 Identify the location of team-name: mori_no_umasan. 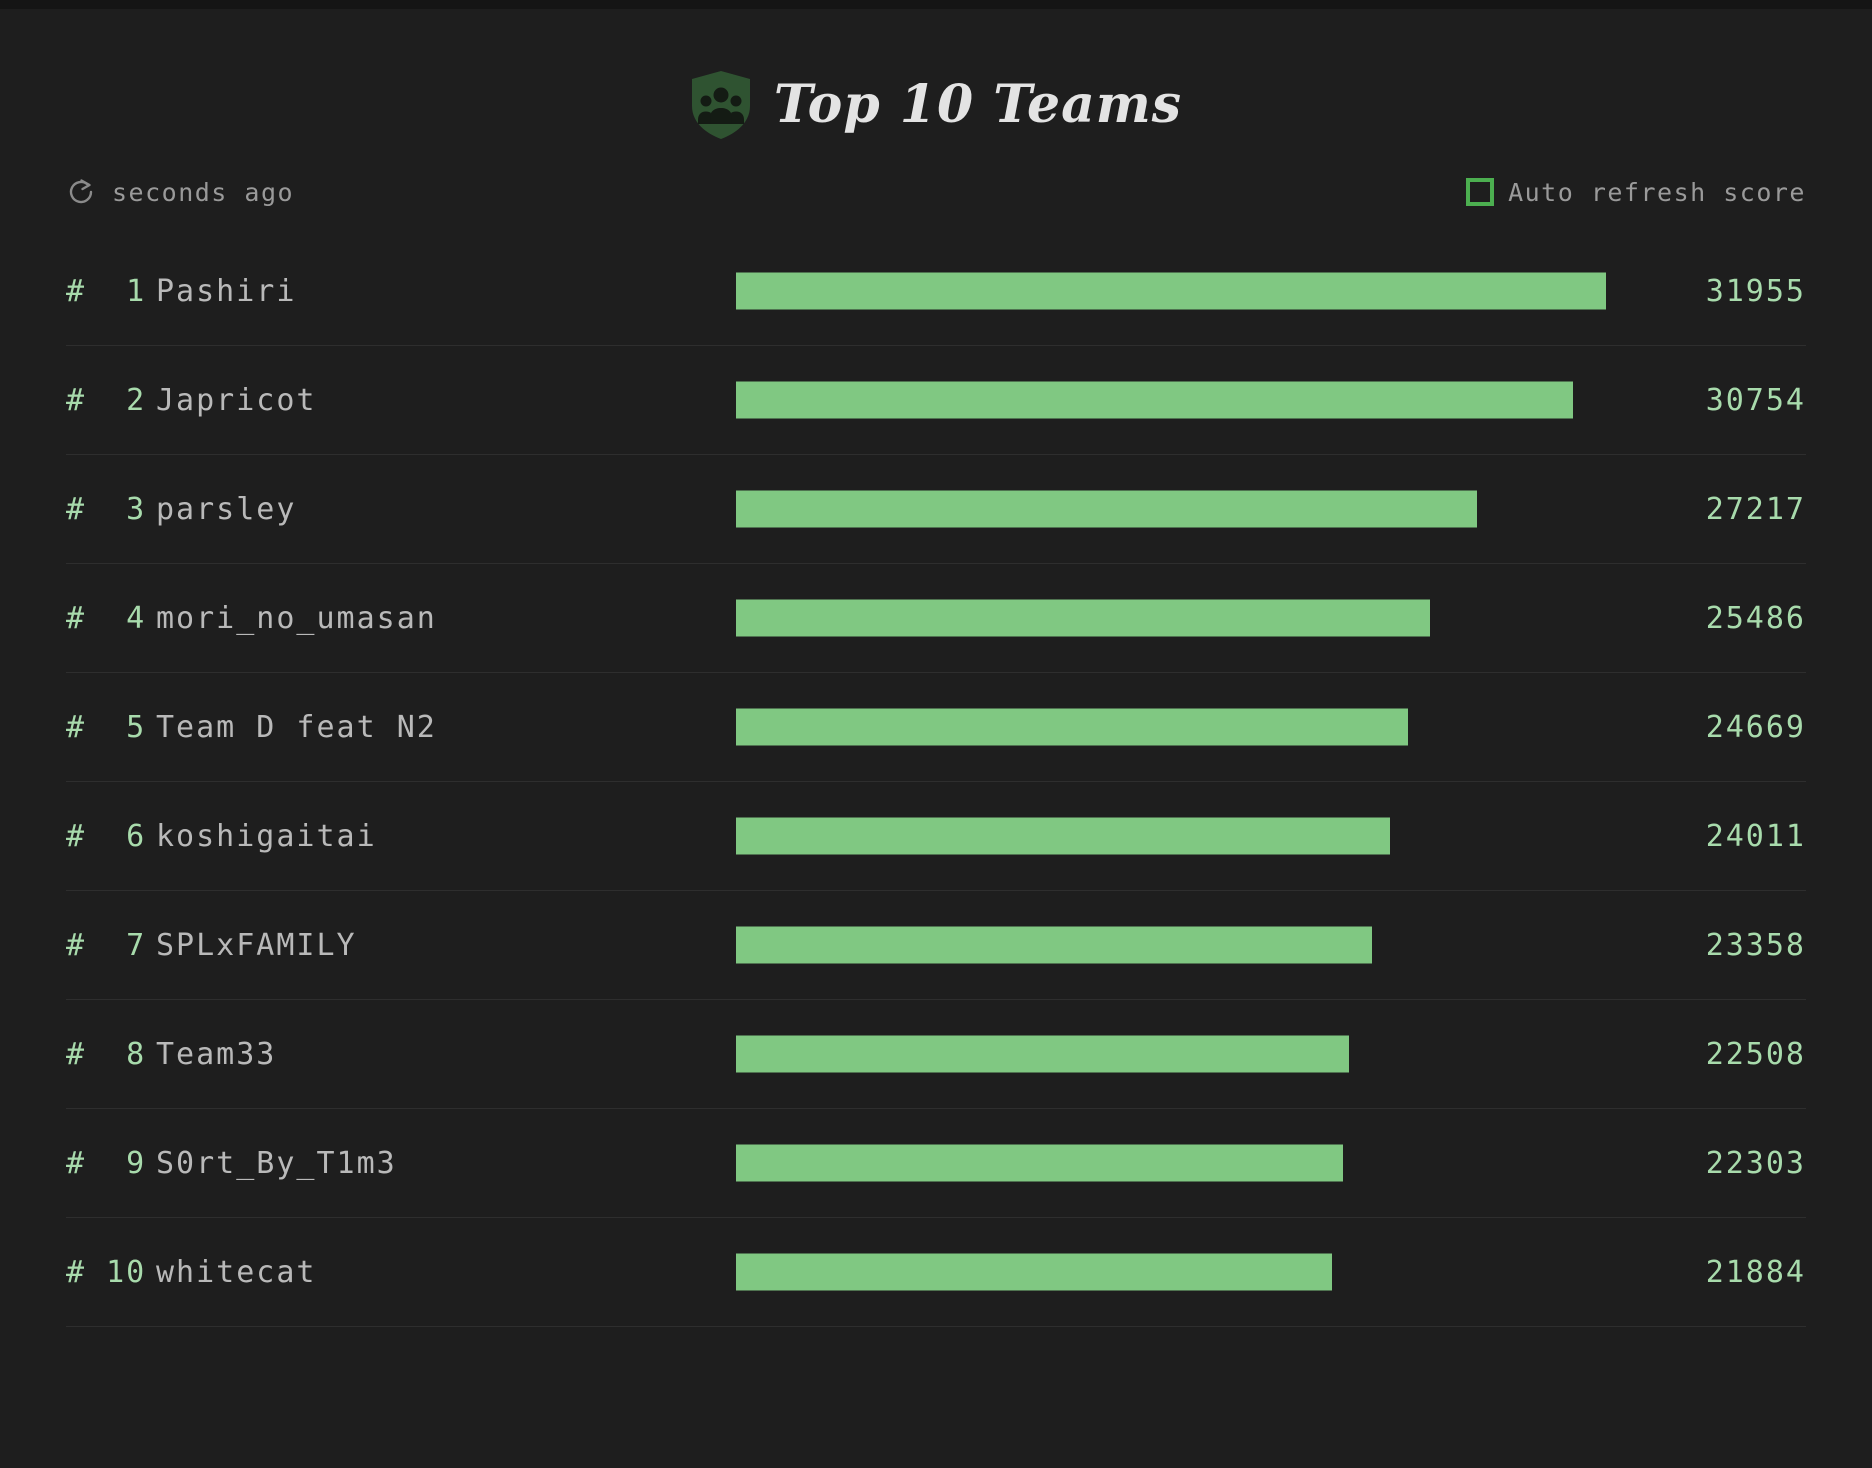
(296, 618).